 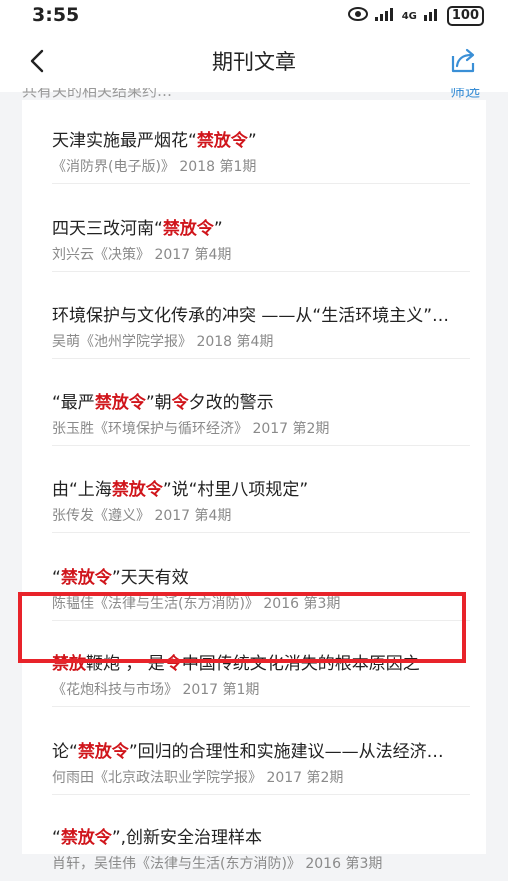 I want to click on article-title: “禁放令”天天有效, so click(x=258, y=575).